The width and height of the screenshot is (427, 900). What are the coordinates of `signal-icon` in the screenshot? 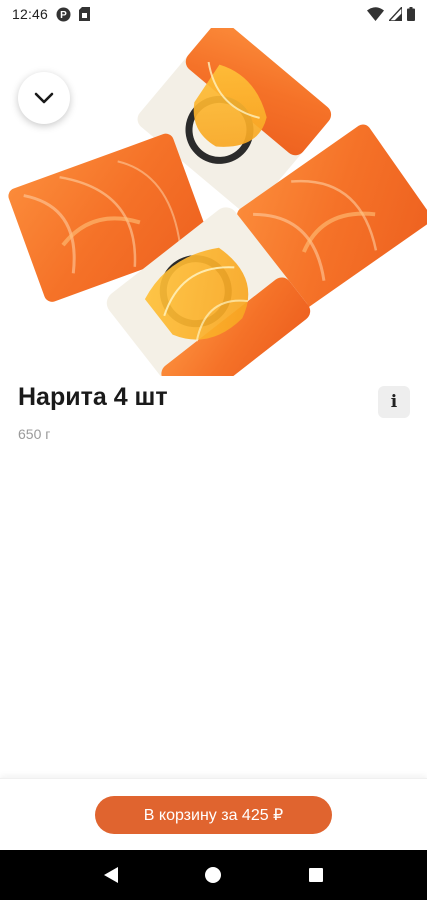 It's located at (395, 14).